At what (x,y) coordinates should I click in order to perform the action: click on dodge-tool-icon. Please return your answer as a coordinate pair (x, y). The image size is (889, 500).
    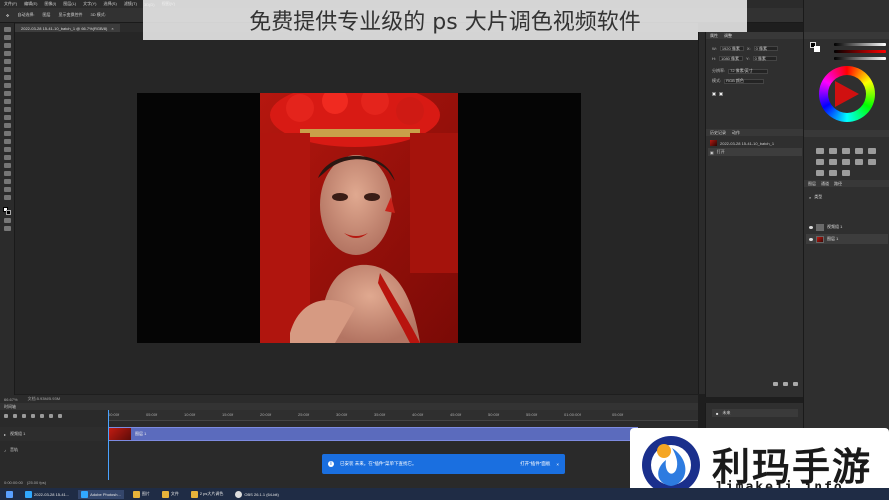
    Looking at the image, I should click on (7, 141).